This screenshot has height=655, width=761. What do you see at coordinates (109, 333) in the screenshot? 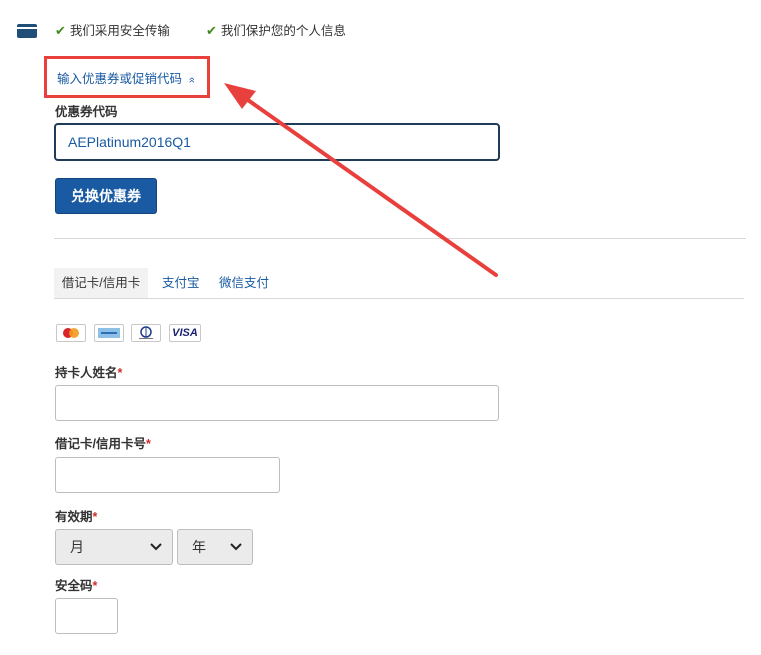
I see `amex-icon` at bounding box center [109, 333].